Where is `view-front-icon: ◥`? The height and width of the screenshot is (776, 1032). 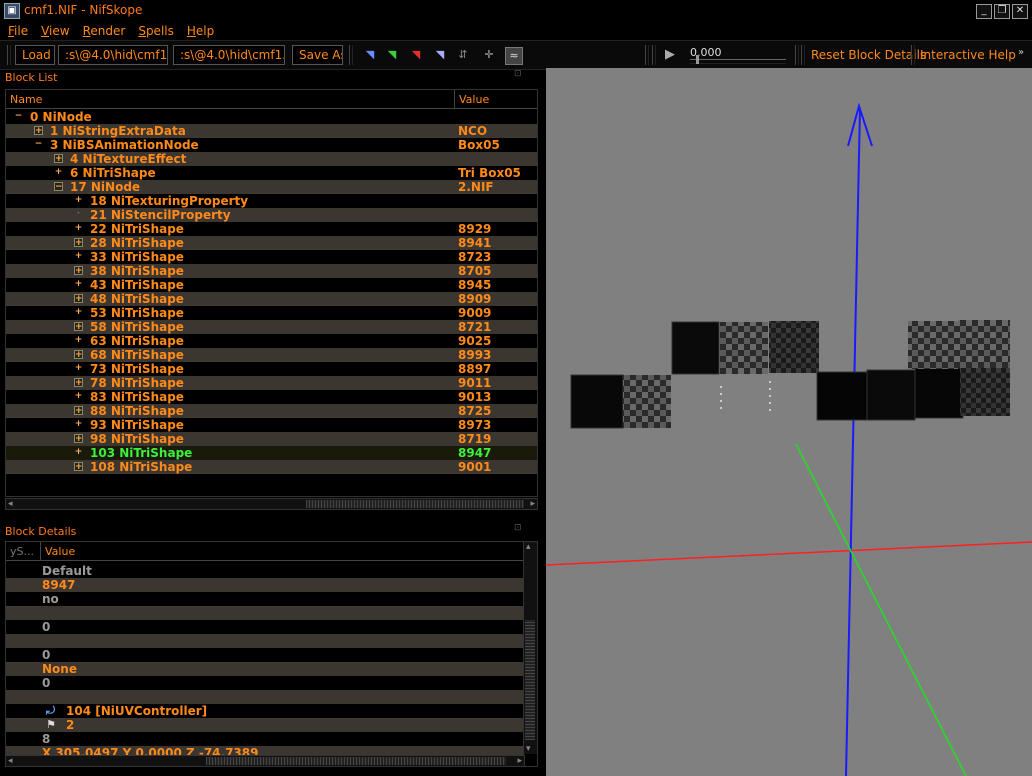
view-front-icon: ◥ is located at coordinates (392, 55).